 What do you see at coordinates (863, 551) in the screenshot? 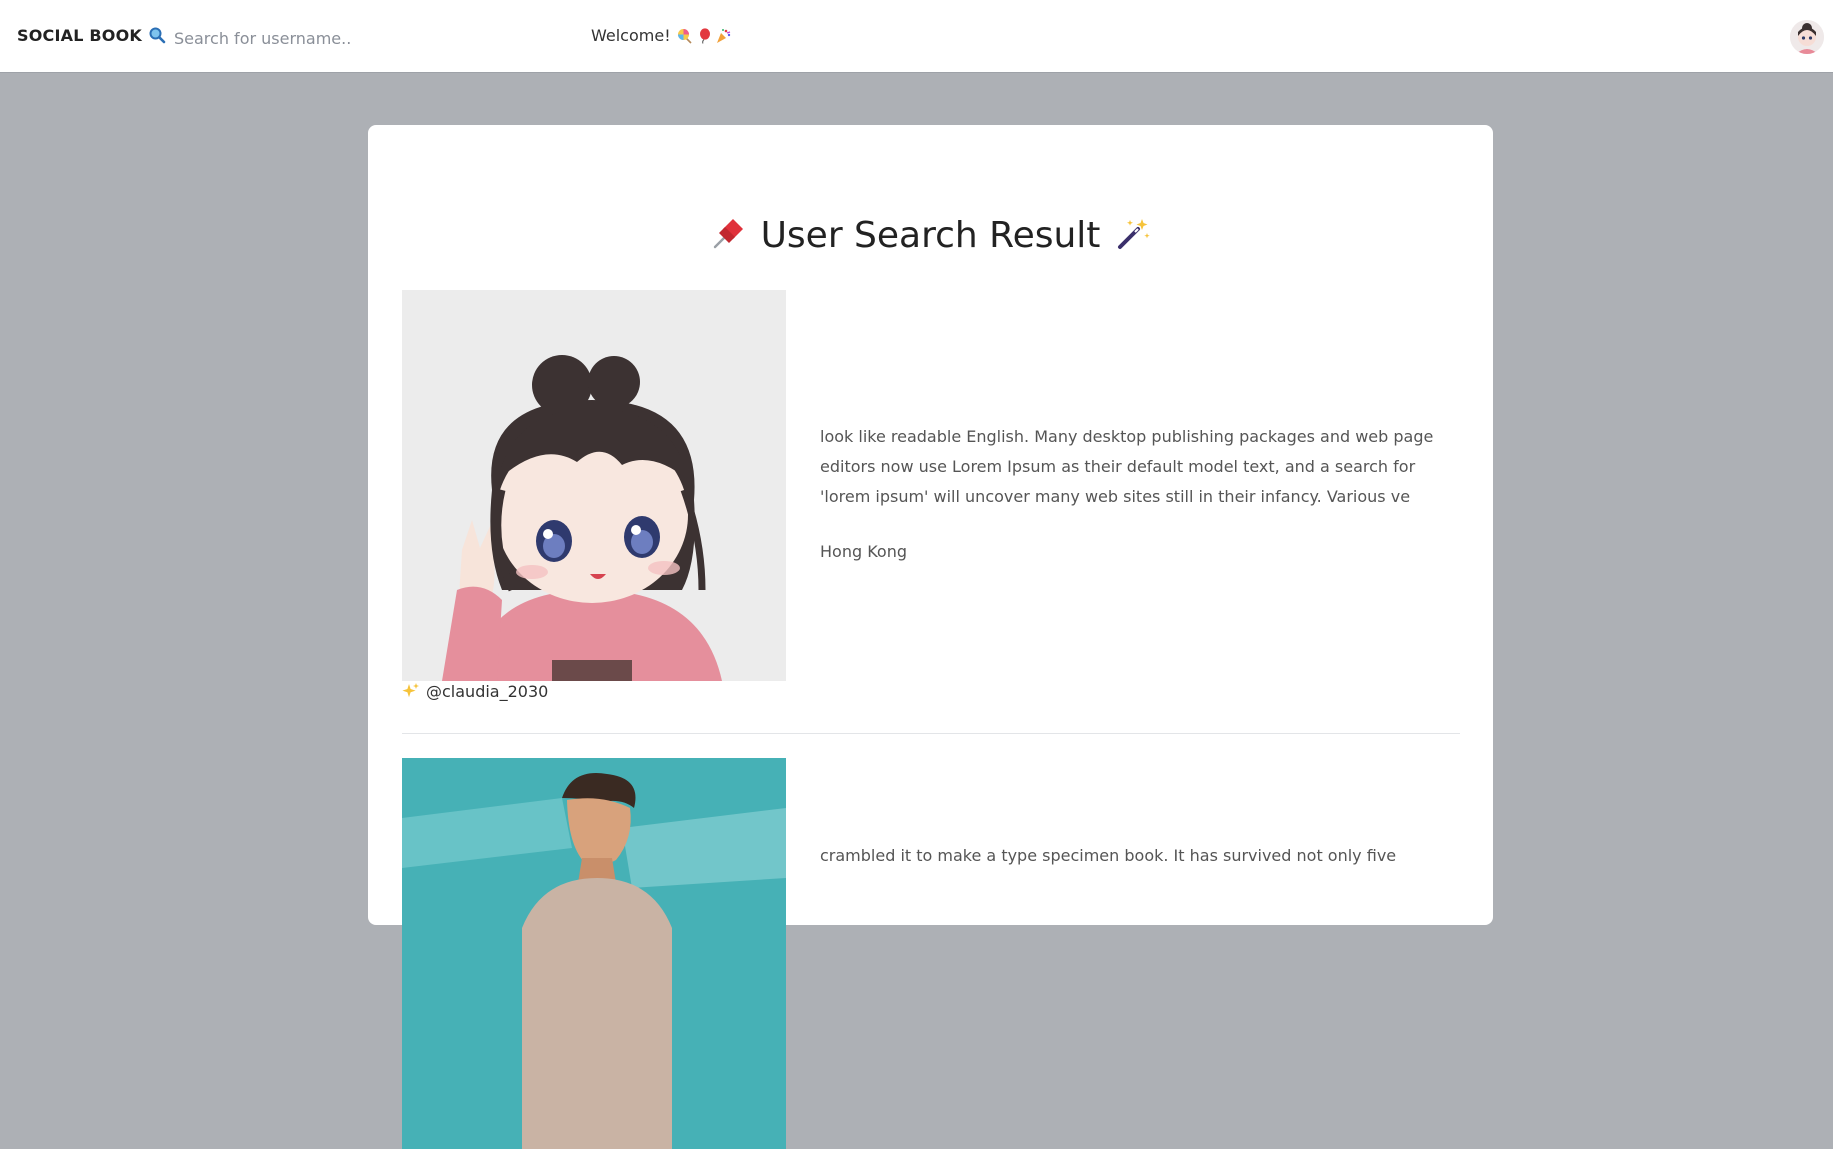
I see `user-location: Hong Kong` at bounding box center [863, 551].